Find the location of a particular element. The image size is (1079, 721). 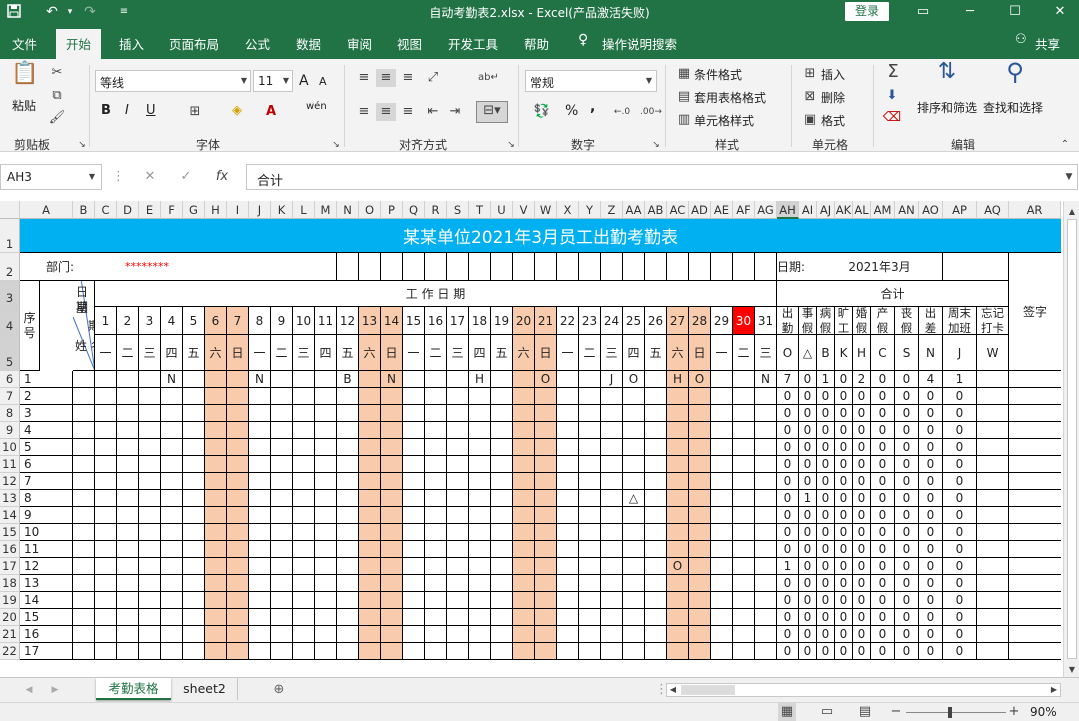

signature-cell is located at coordinates (1035, 413).